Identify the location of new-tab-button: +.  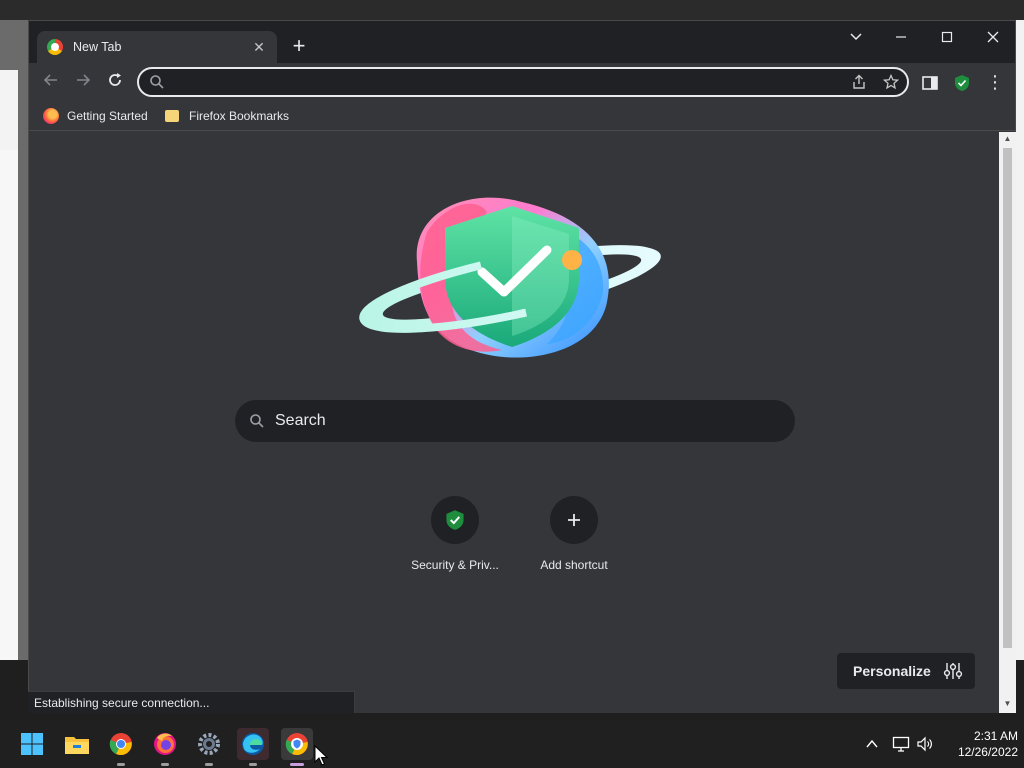
(299, 47).